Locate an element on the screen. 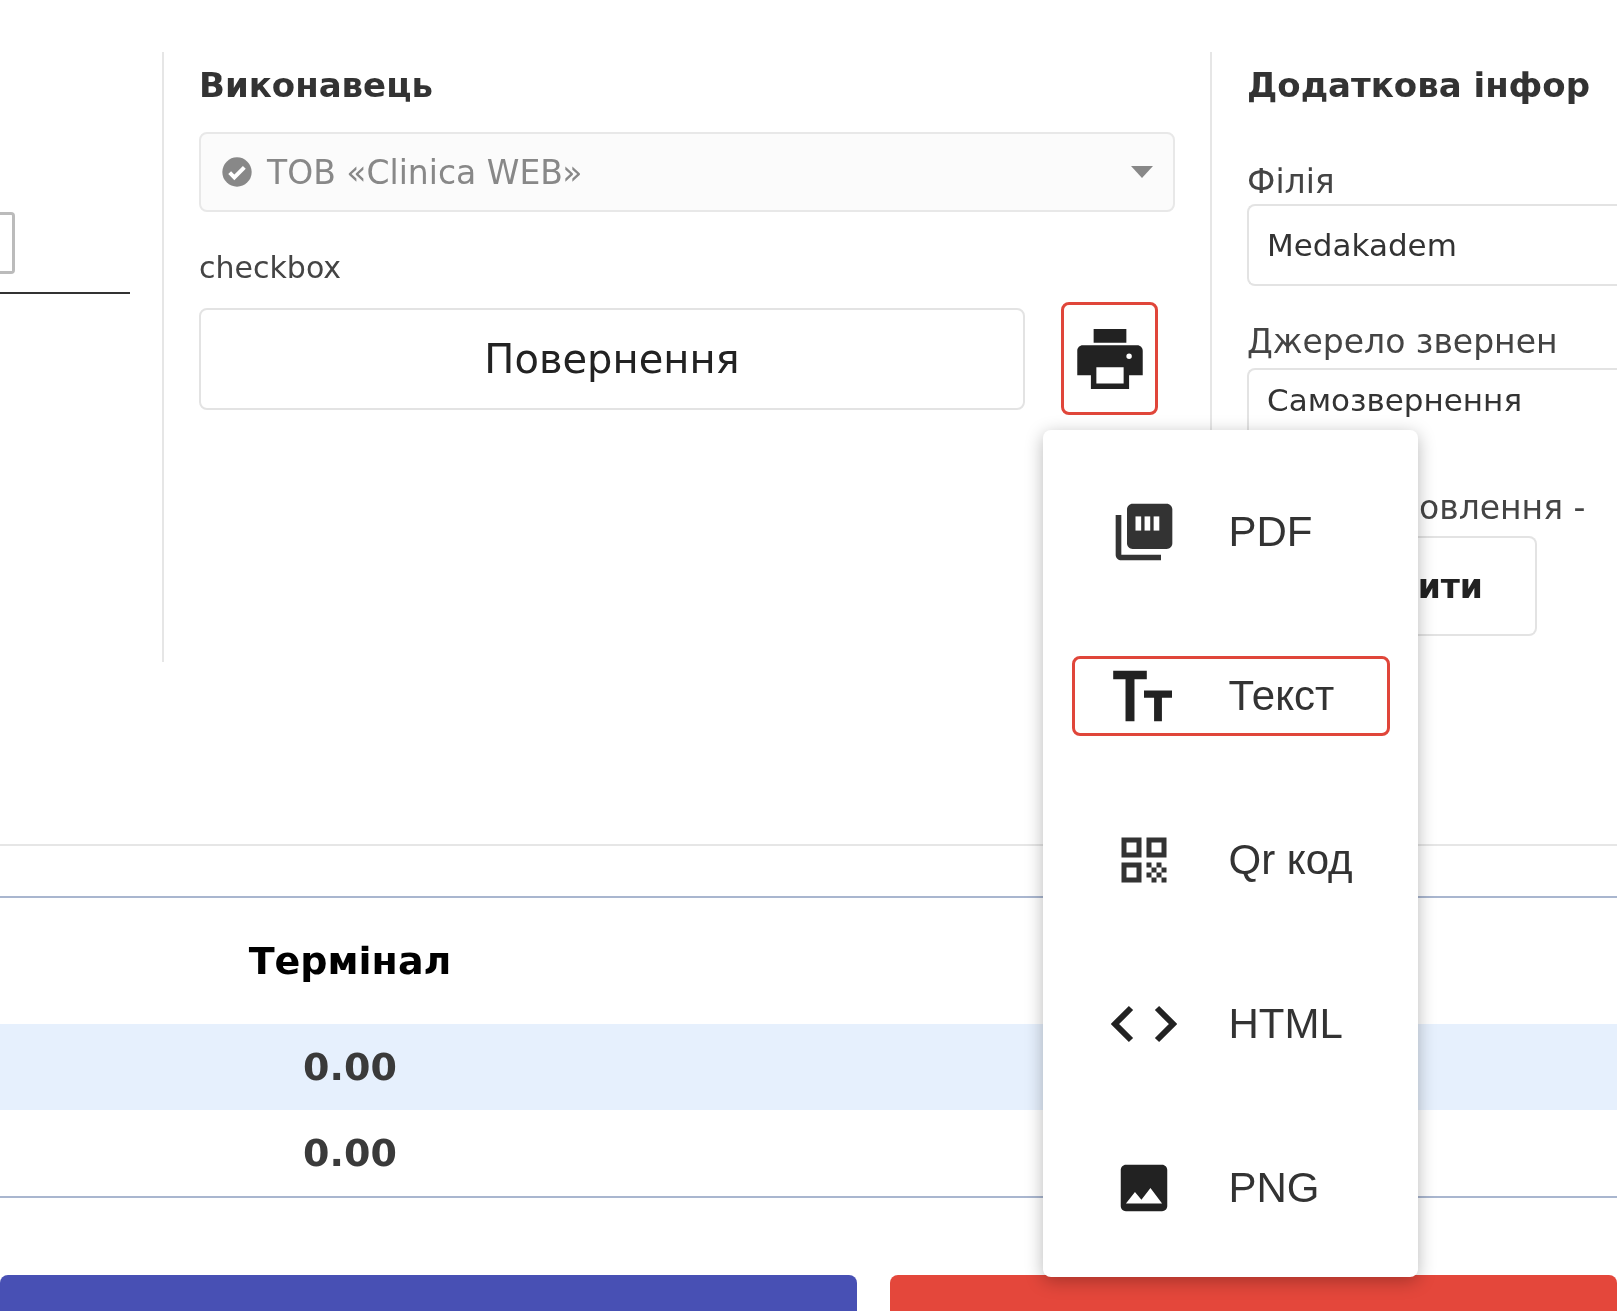  menu-item: Qr код is located at coordinates (1230, 860).